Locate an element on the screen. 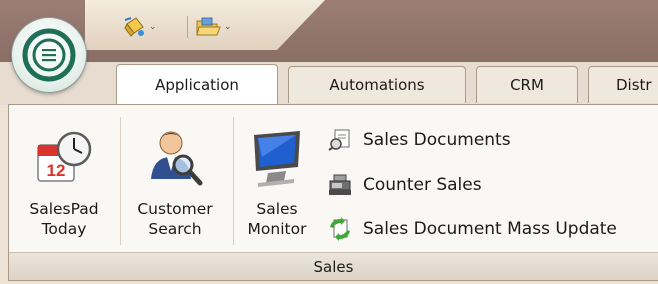 The width and height of the screenshot is (658, 284). sales-documents-icon is located at coordinates (339, 140).